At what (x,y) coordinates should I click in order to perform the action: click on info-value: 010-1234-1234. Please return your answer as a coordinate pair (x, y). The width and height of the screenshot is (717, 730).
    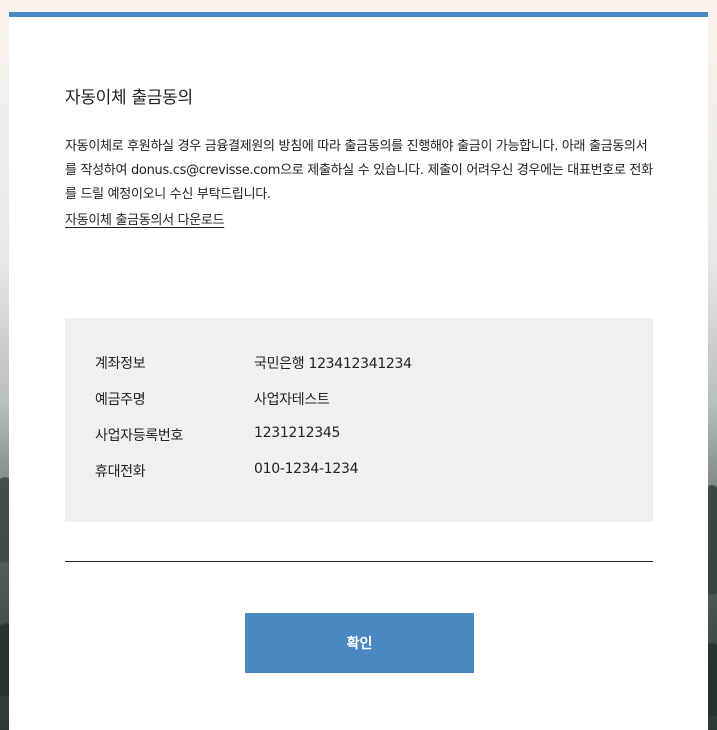
    Looking at the image, I should click on (306, 469).